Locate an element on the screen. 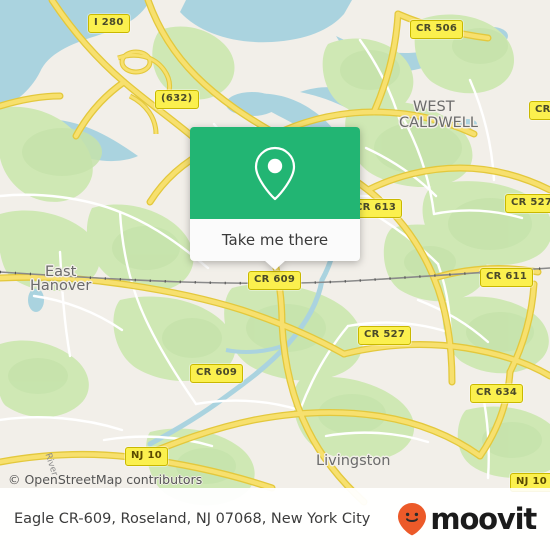  road-shield-cr611: CR 611 is located at coordinates (507, 277).